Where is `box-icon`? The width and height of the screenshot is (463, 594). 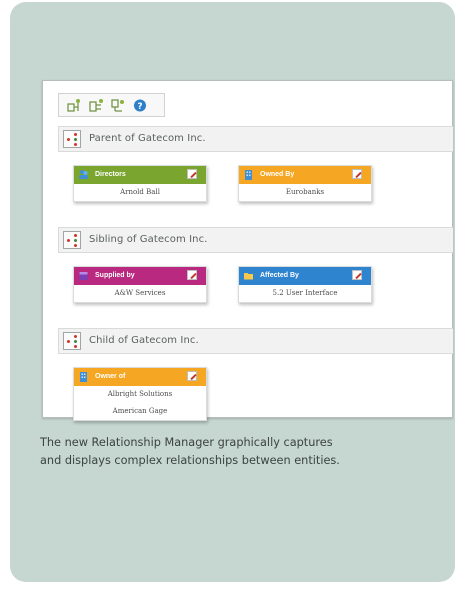
box-icon is located at coordinates (83, 276).